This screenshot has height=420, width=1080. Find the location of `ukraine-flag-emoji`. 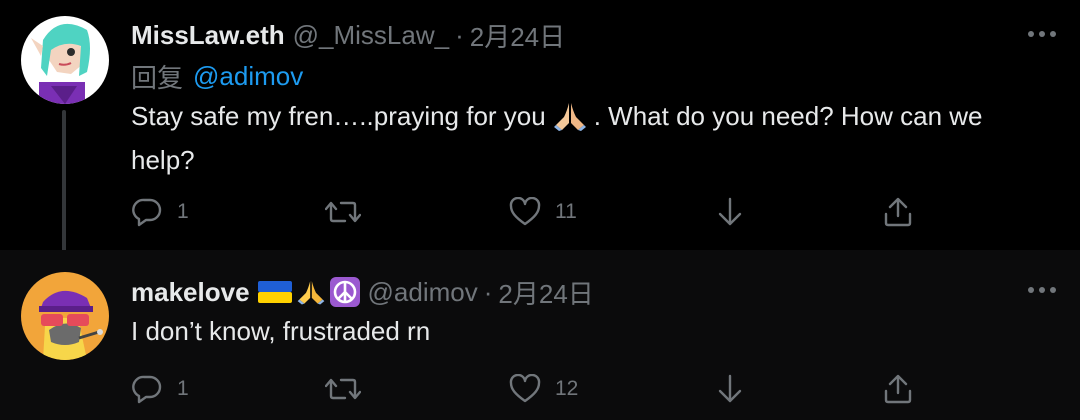

ukraine-flag-emoji is located at coordinates (274, 292).